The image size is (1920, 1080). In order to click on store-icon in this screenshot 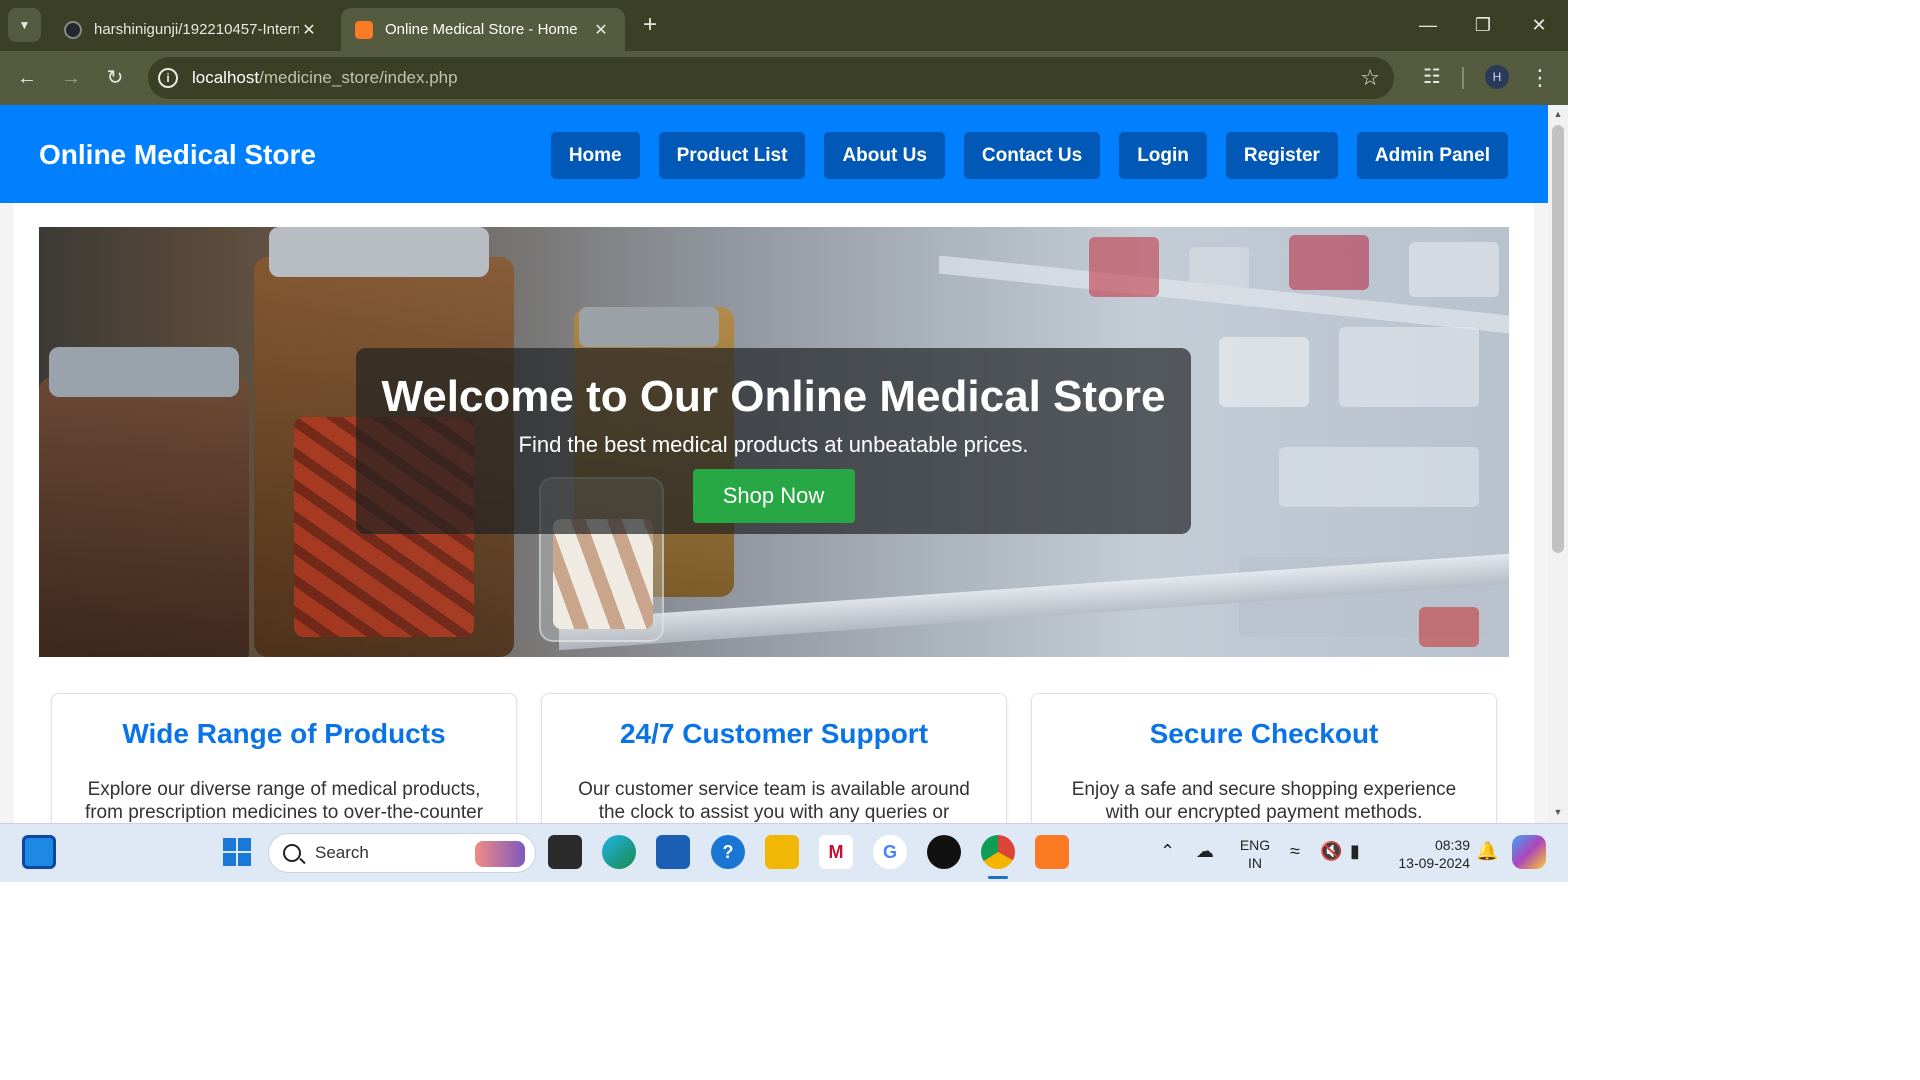, I will do `click(673, 852)`.